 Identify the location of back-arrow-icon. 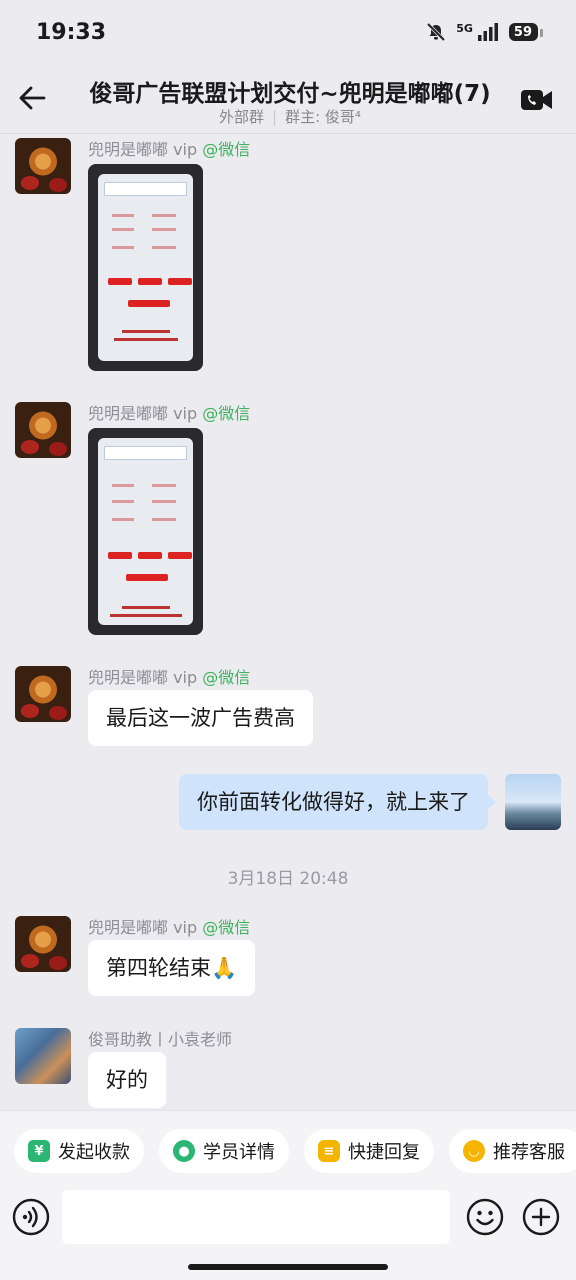
(32, 98).